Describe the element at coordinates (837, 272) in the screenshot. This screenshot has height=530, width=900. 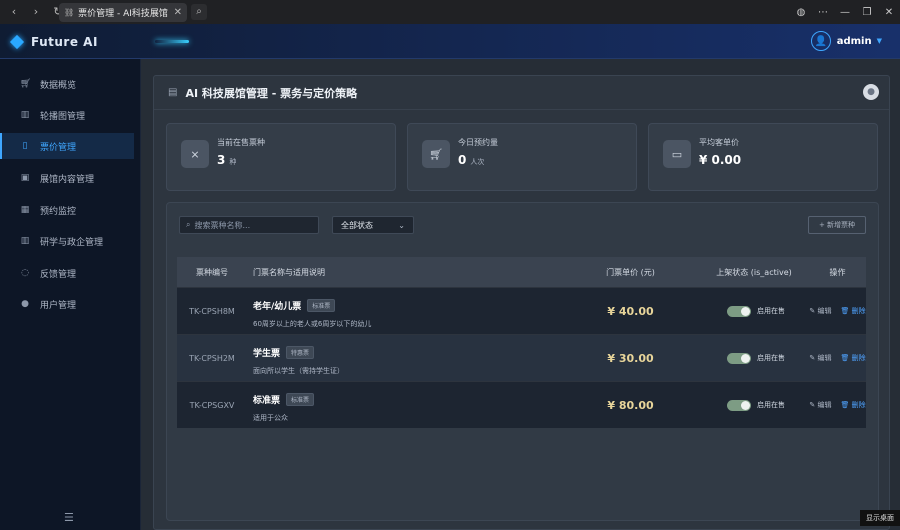
I see `col-actions: 操作` at that location.